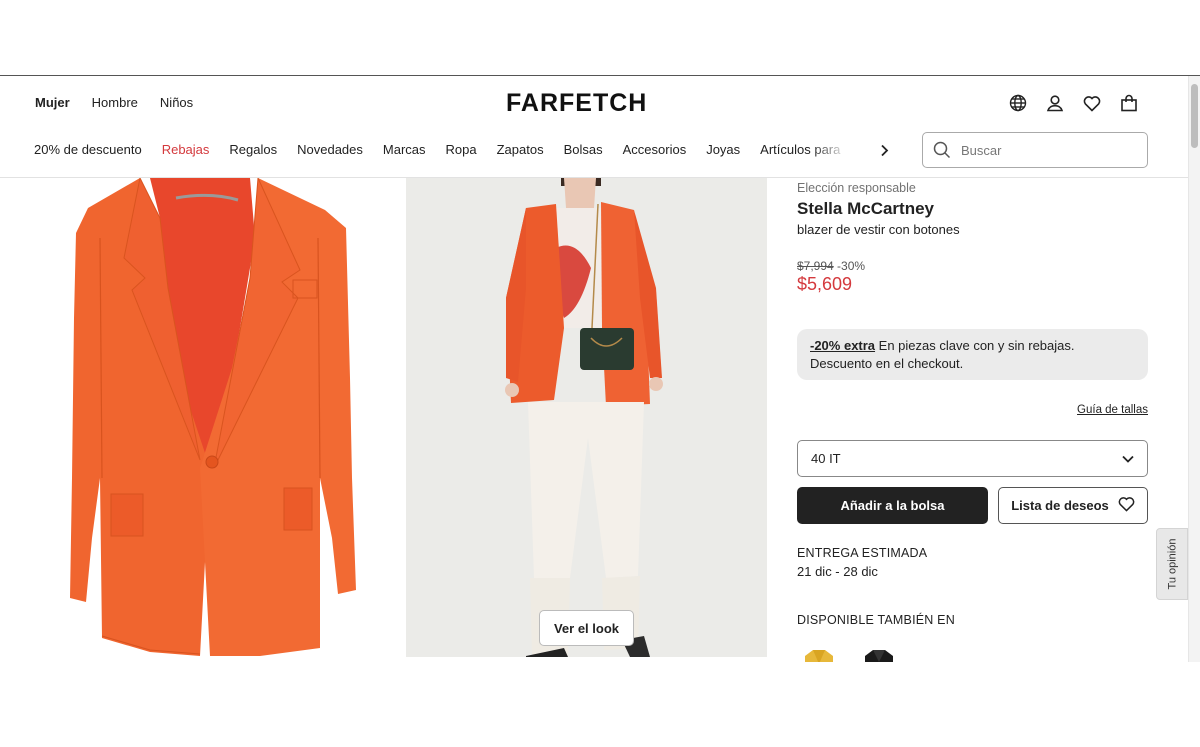 This screenshot has height=747, width=1200. I want to click on product-name: blazer de vestir con botones, so click(878, 229).